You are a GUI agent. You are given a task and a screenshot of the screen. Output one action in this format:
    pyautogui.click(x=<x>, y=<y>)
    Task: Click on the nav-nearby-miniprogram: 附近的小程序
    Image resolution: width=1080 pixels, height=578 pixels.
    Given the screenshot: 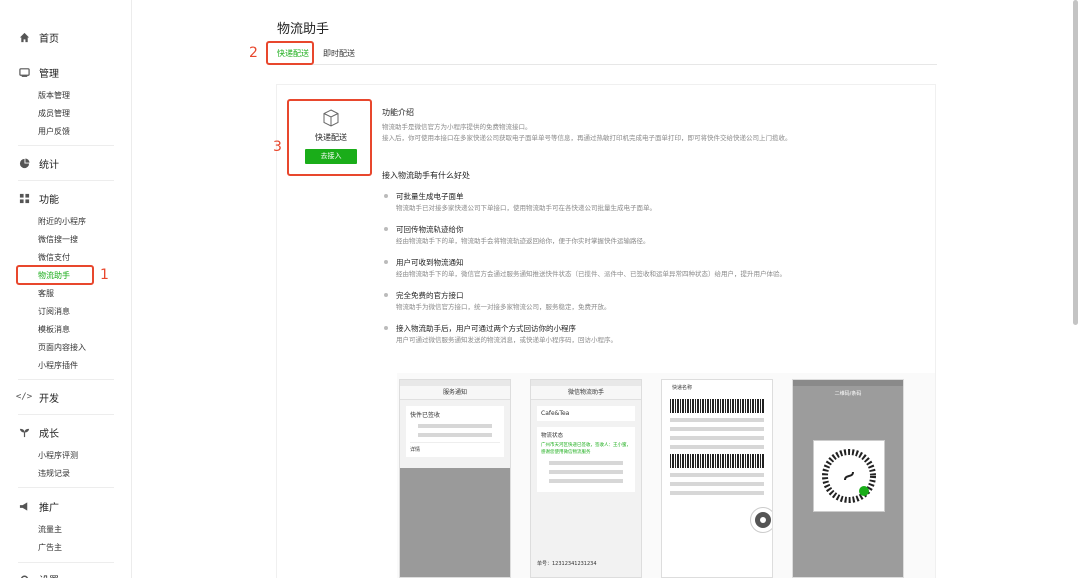 What is the action you would take?
    pyautogui.click(x=66, y=222)
    